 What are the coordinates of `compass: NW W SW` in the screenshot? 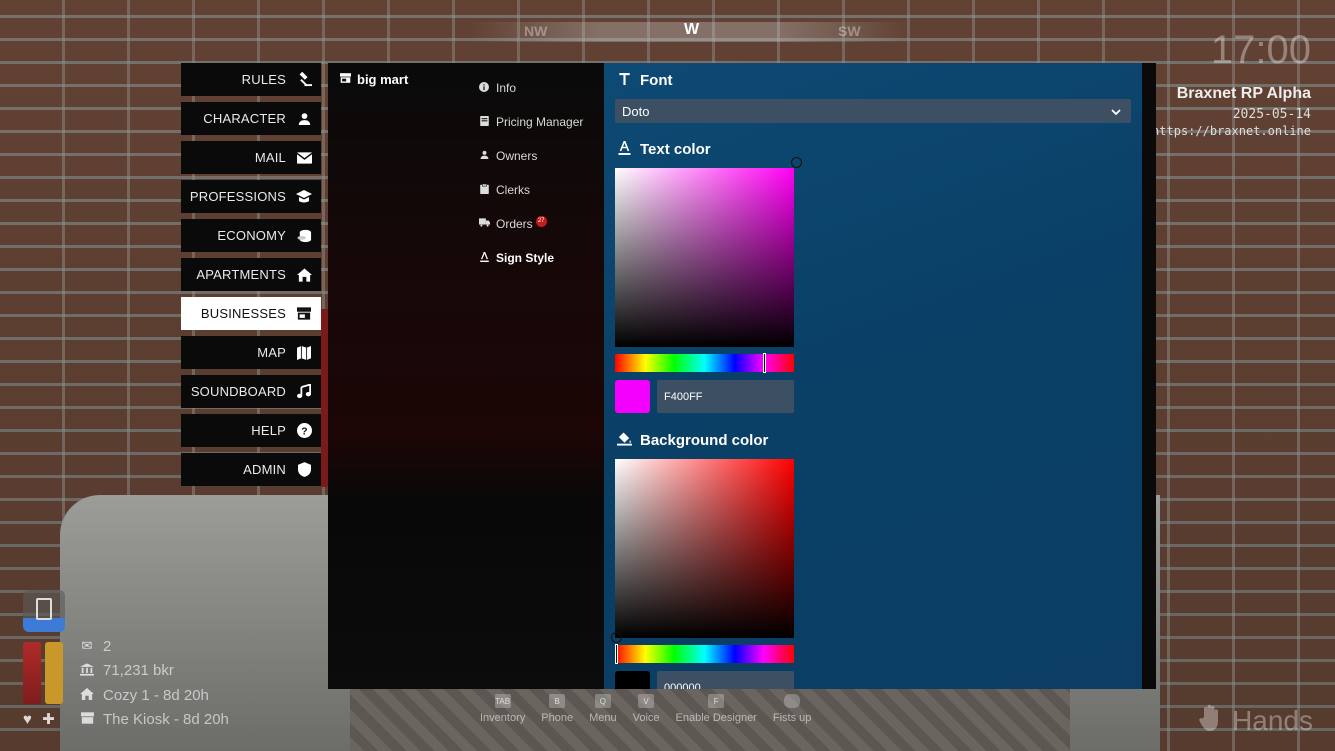 It's located at (690, 31).